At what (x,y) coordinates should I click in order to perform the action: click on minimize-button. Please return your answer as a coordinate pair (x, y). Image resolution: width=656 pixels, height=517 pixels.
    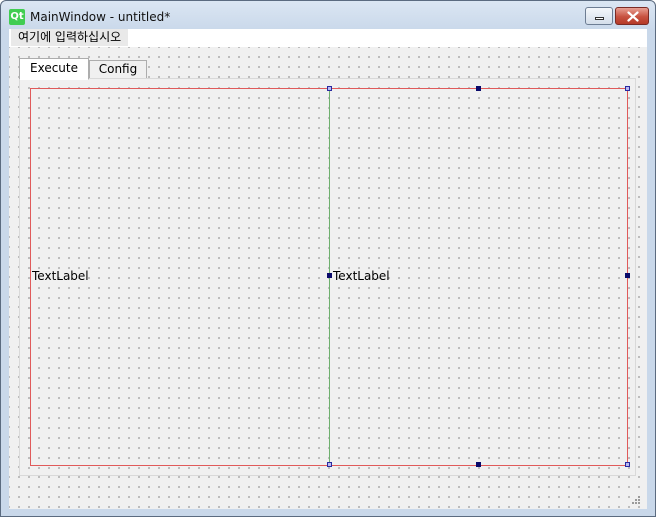
    Looking at the image, I should click on (599, 16).